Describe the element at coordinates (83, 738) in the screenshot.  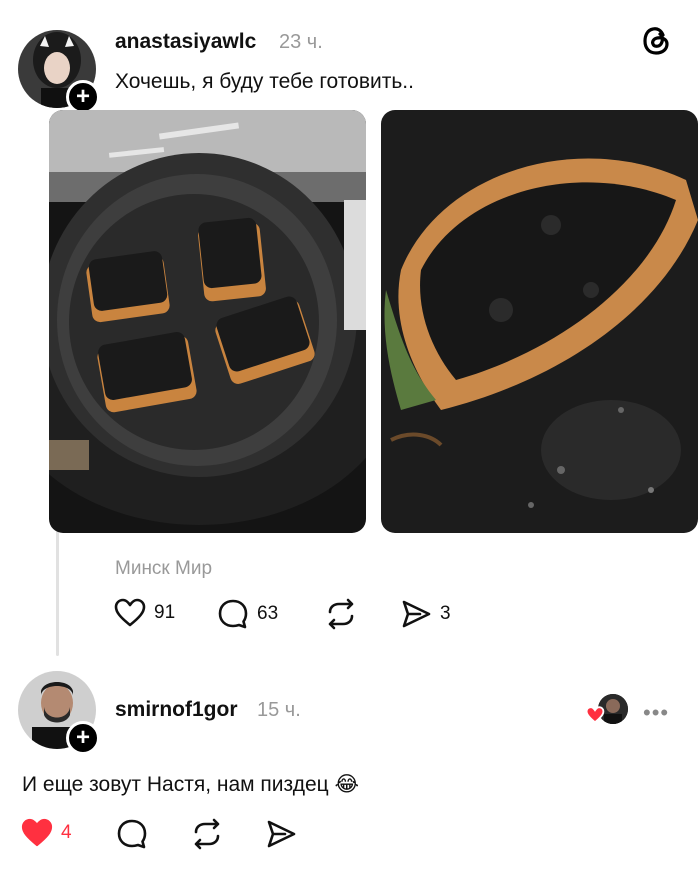
I see `reply-follow-plus-icon: +` at that location.